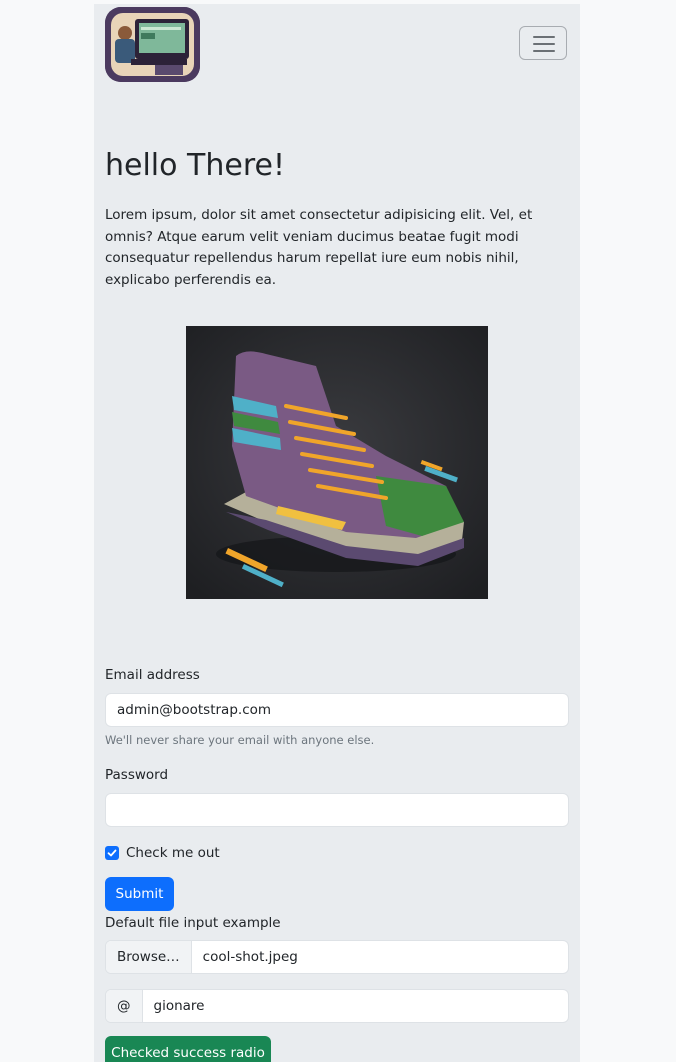 The height and width of the screenshot is (1062, 676). What do you see at coordinates (193, 923) in the screenshot?
I see `file-input-label: Default file input example` at bounding box center [193, 923].